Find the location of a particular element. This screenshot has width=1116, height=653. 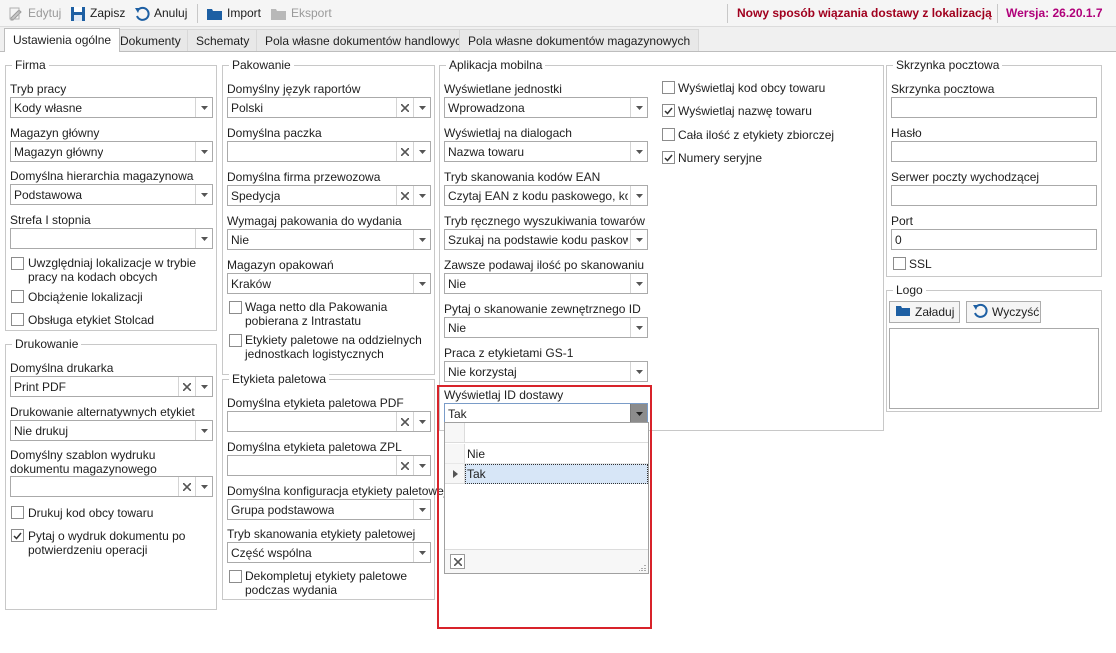

work-mode-select: Kody własne is located at coordinates (111, 107).